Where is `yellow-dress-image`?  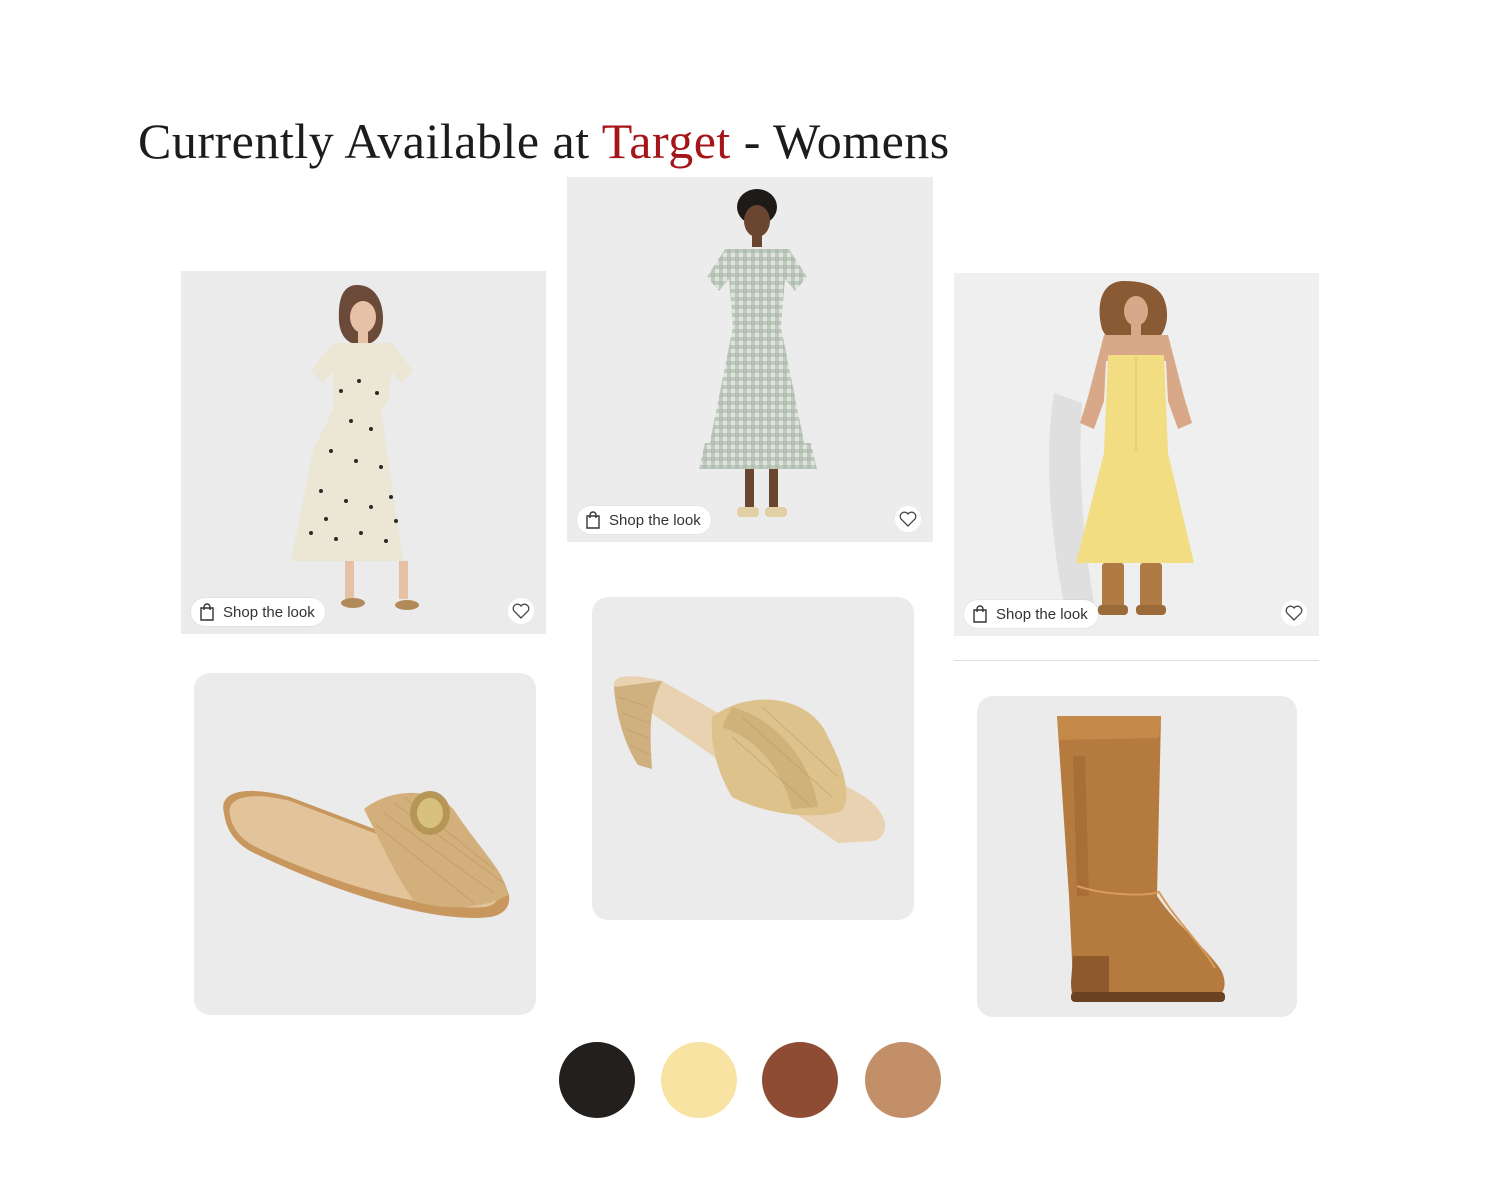 yellow-dress-image is located at coordinates (1121, 448).